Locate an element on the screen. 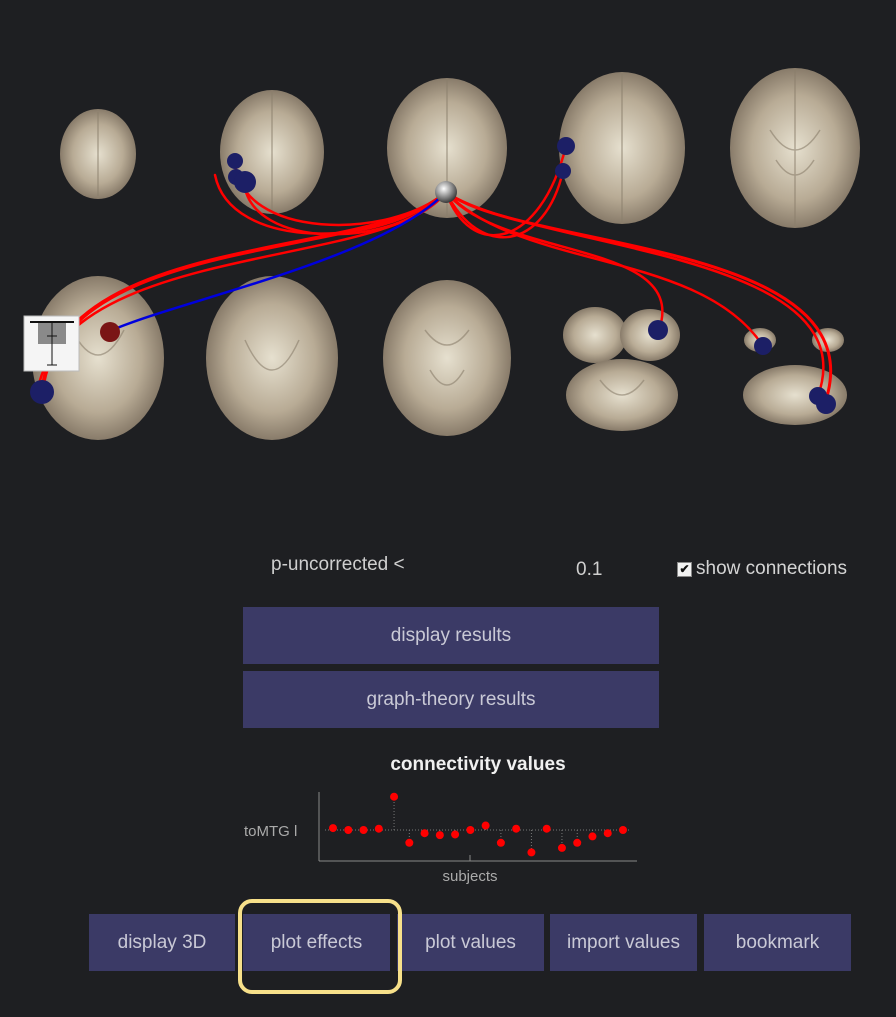 This screenshot has height=1017, width=896. show-connections-label: show connections is located at coordinates (772, 568).